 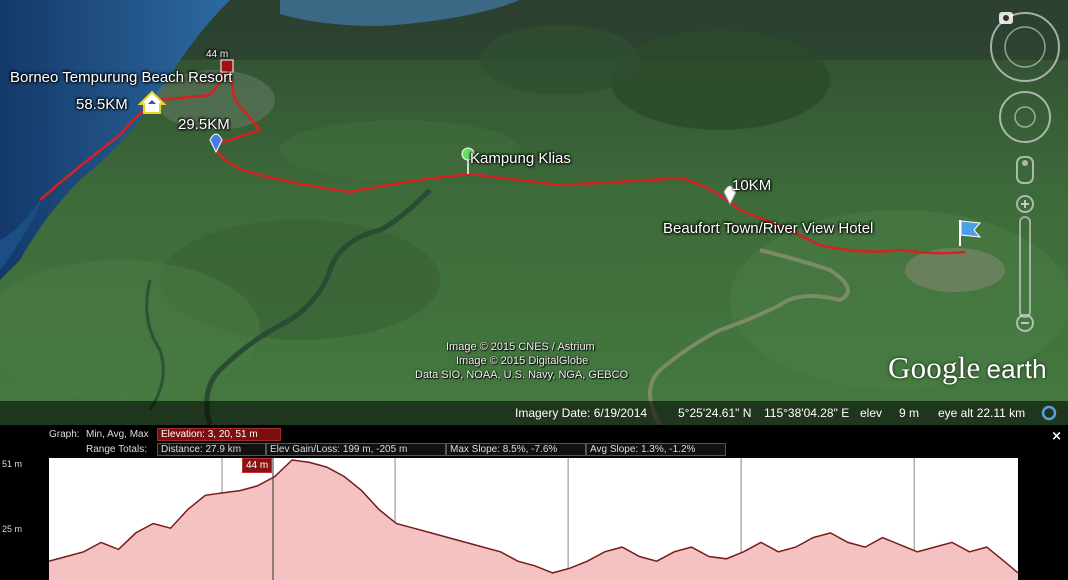 I want to click on label-10km: 10KM, so click(x=751, y=185).